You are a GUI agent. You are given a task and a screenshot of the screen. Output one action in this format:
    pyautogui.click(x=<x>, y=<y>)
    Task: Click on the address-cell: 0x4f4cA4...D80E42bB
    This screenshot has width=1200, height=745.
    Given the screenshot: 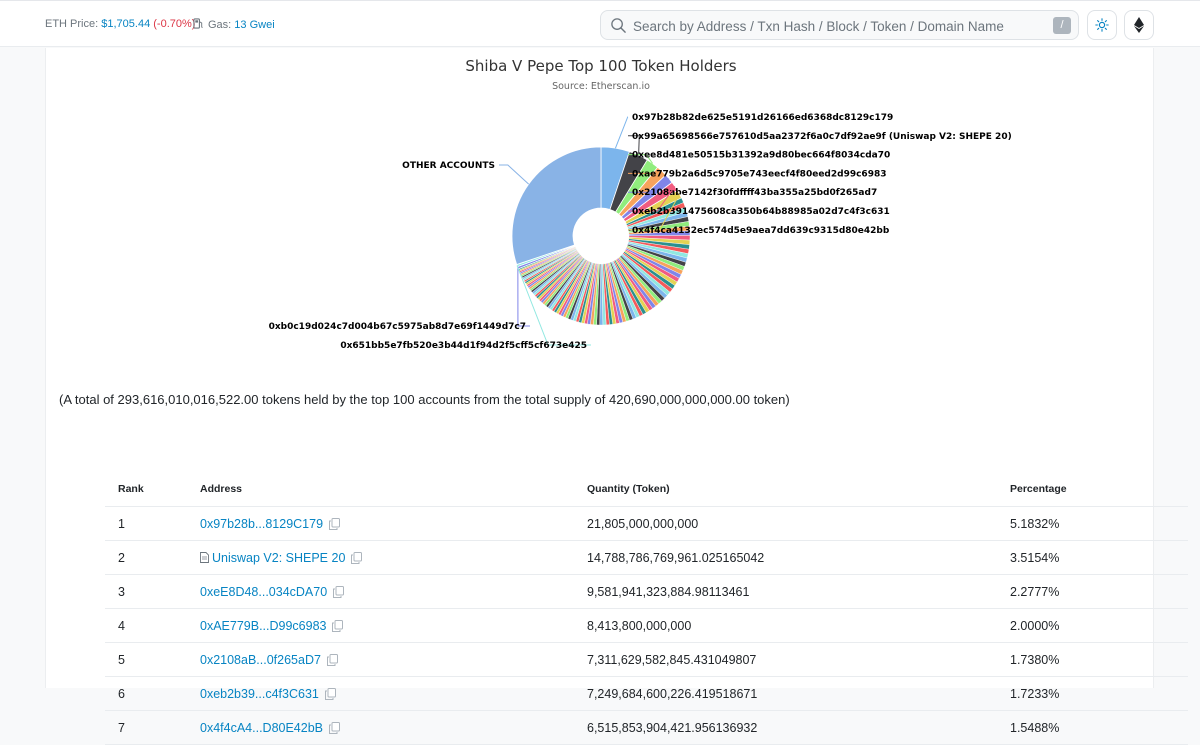 What is the action you would take?
    pyautogui.click(x=393, y=727)
    